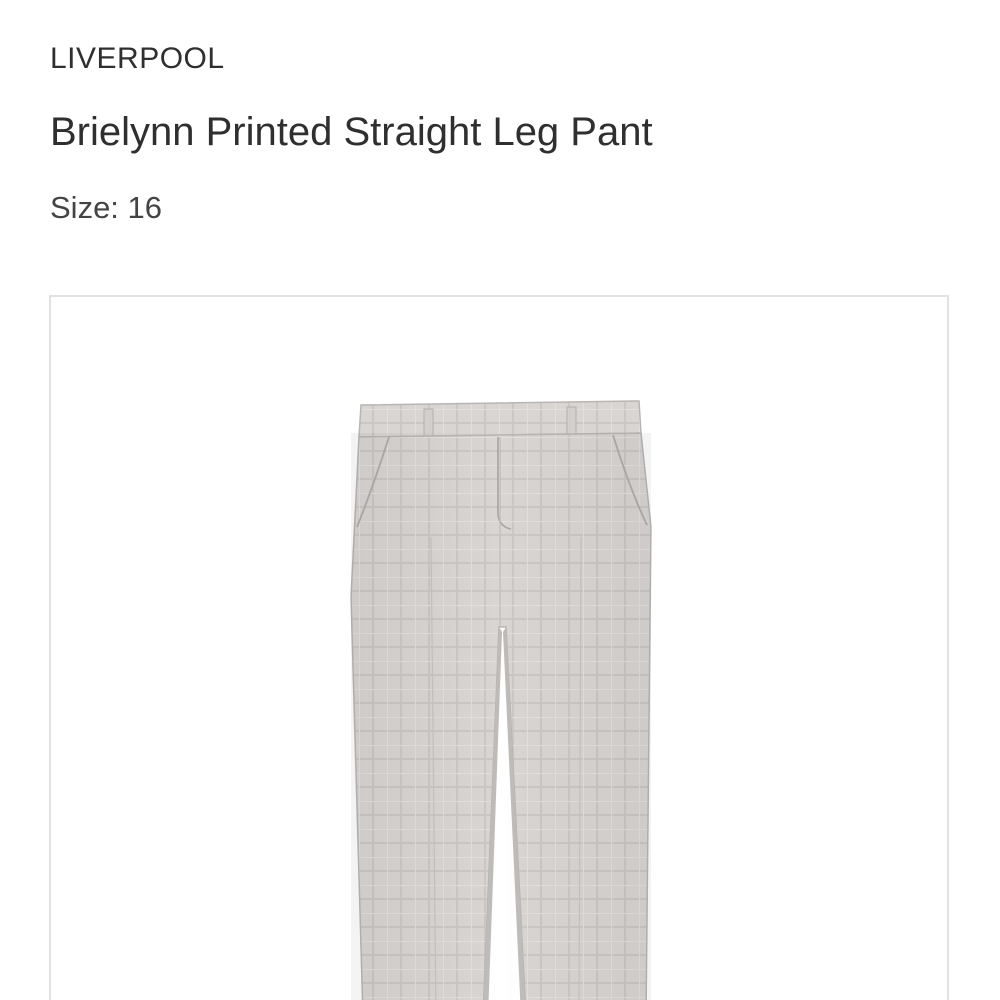 Image resolution: width=1000 pixels, height=1000 pixels. I want to click on size-value: 16, so click(145, 207).